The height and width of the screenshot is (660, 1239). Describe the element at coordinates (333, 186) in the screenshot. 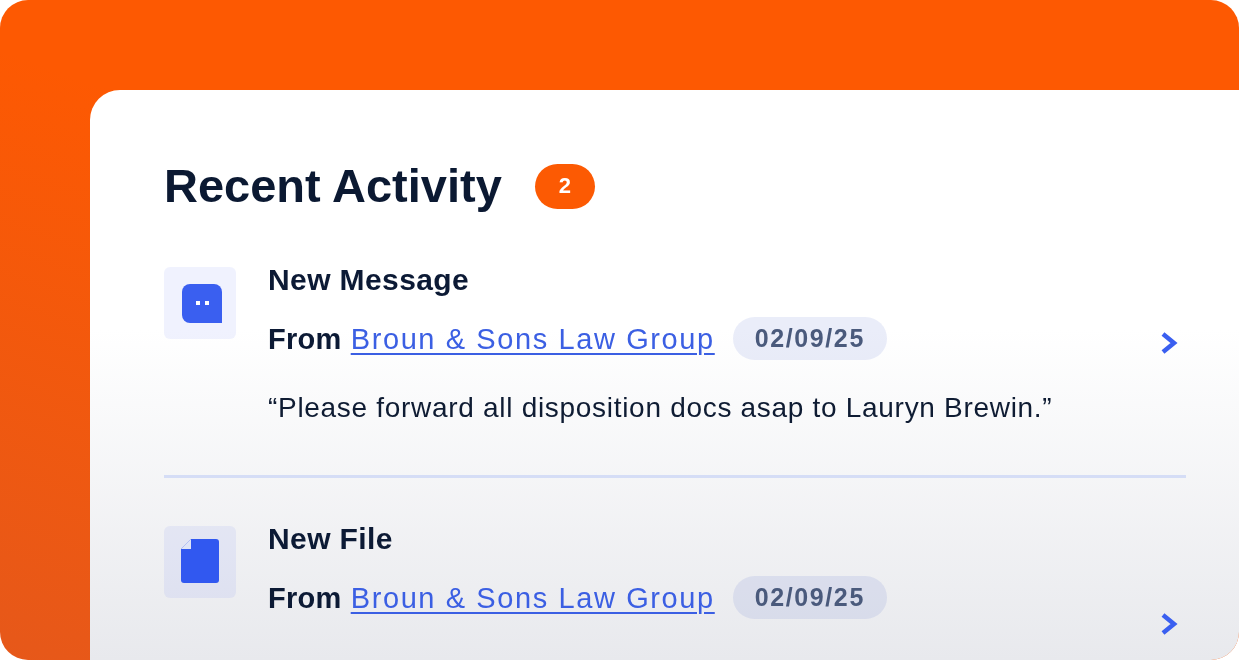

I see `section-title: Recent Activity` at that location.